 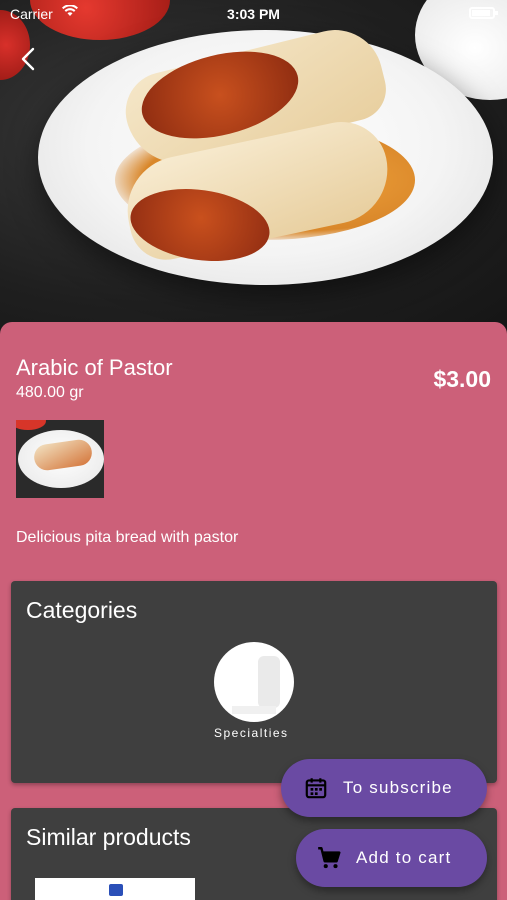 I want to click on product-name: Arabic of Pastor, so click(x=94, y=367).